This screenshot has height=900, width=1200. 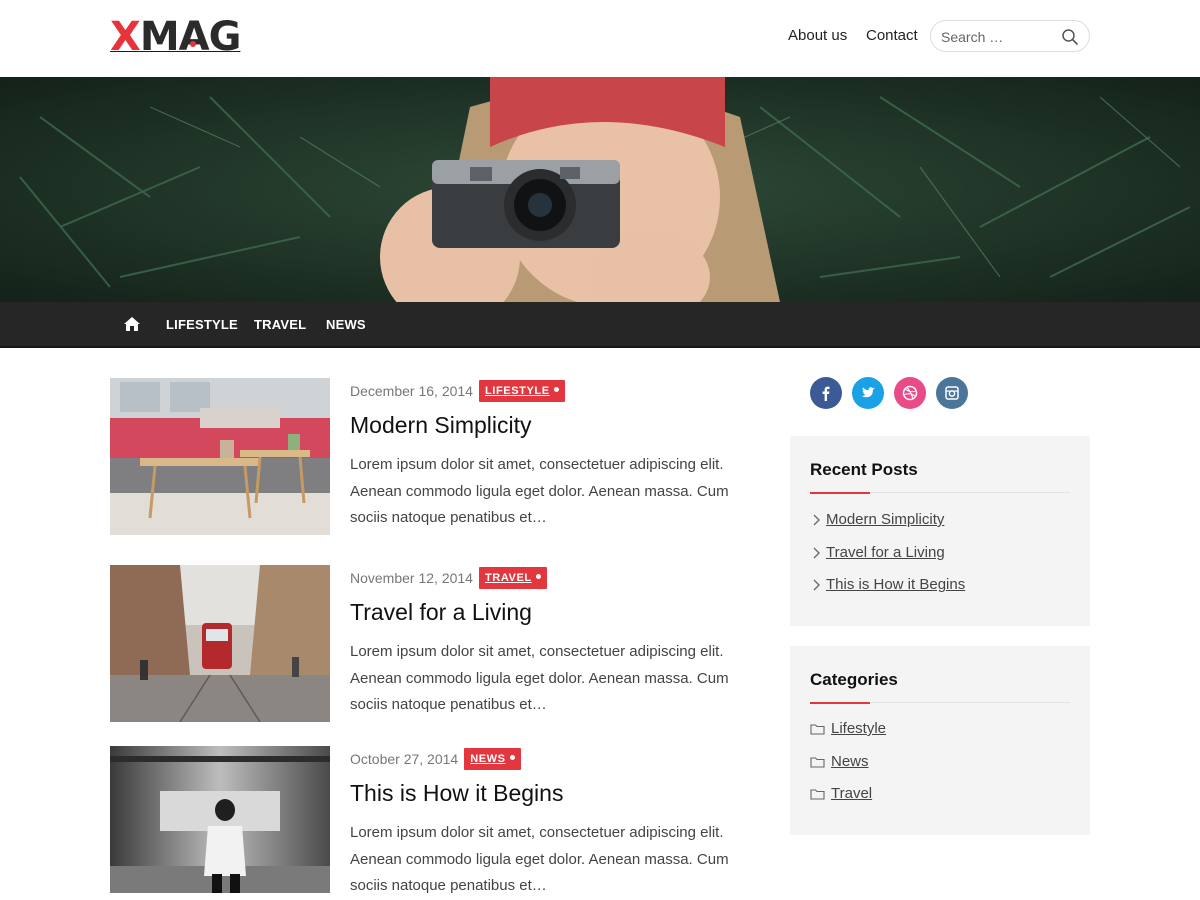 What do you see at coordinates (492, 759) in the screenshot?
I see `category-badge: NEWS` at bounding box center [492, 759].